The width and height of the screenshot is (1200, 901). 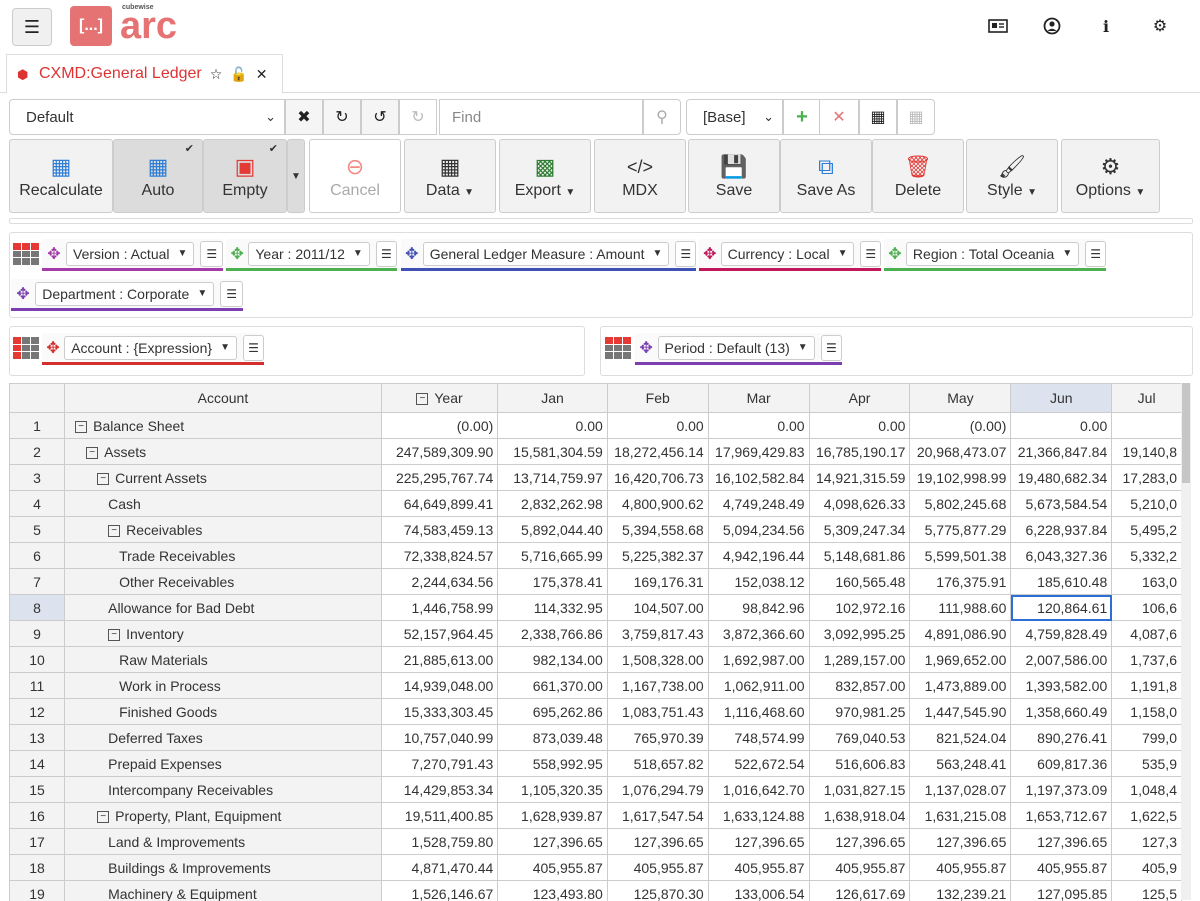 I want to click on value-cell: 4,800,900.62, so click(x=657, y=504).